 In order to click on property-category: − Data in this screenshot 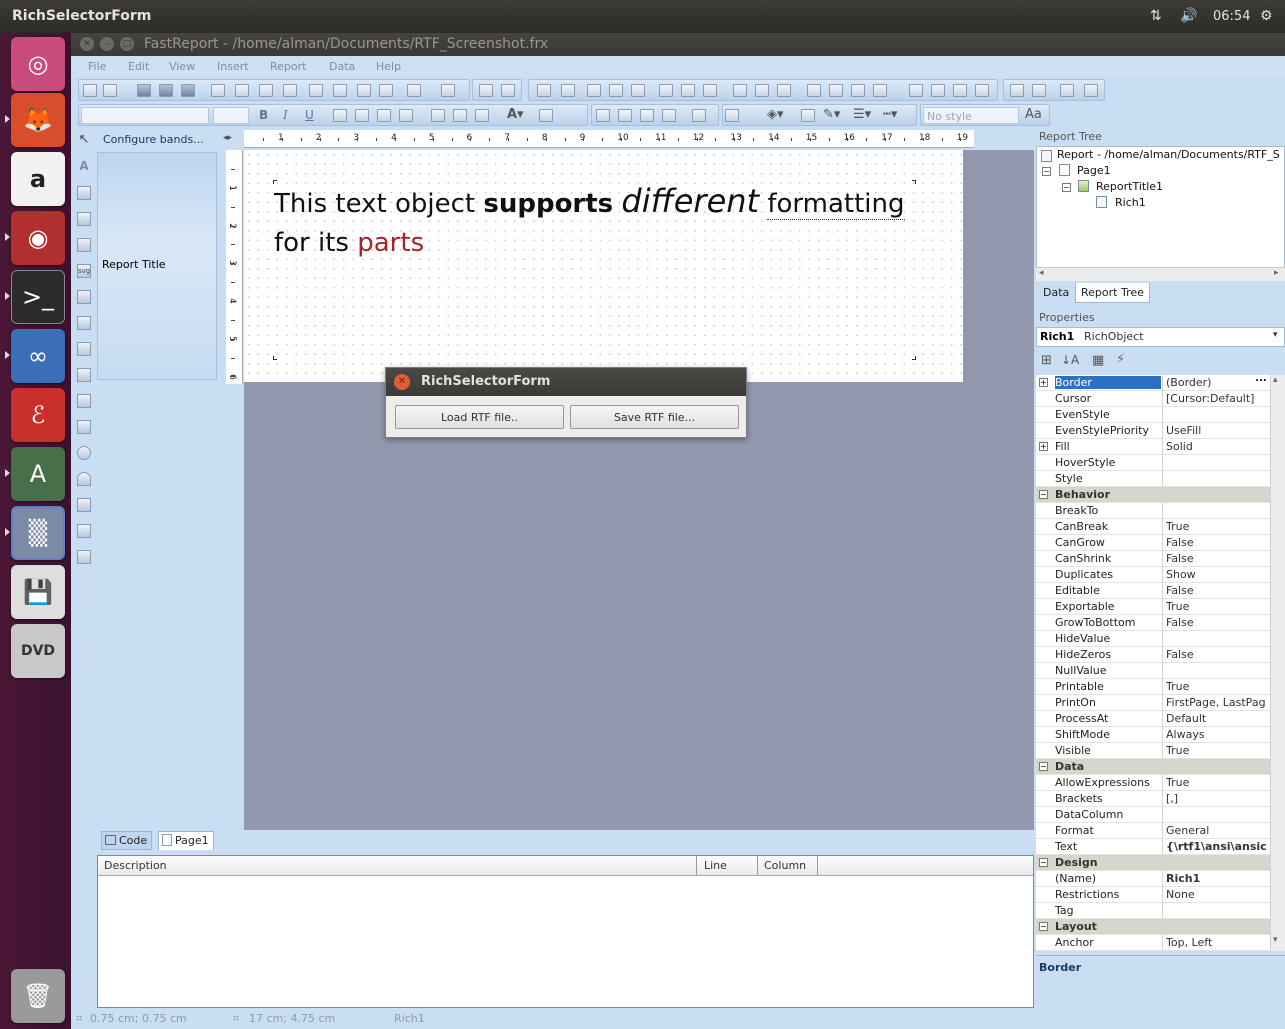, I will do `click(1153, 767)`.